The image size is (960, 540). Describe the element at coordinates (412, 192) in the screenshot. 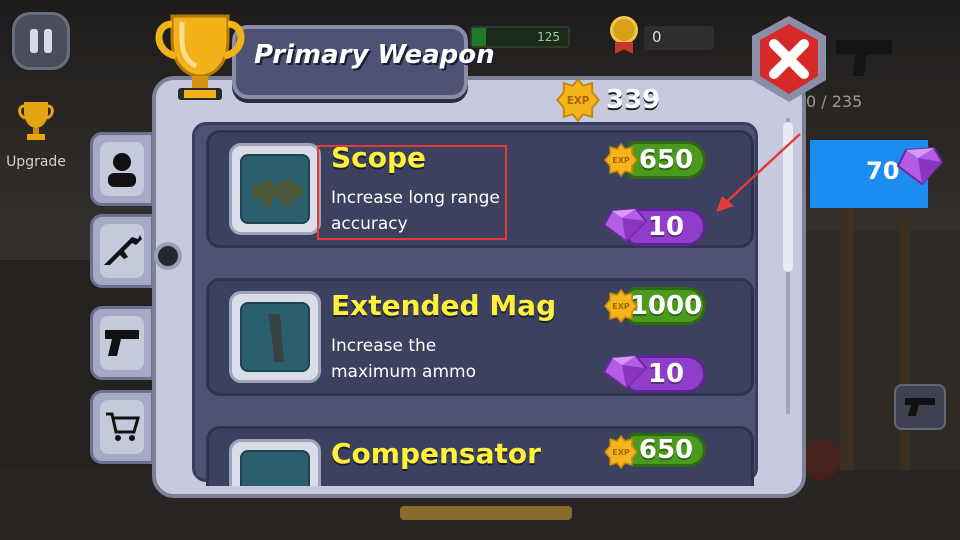

I see `annotation-highlight-box` at that location.